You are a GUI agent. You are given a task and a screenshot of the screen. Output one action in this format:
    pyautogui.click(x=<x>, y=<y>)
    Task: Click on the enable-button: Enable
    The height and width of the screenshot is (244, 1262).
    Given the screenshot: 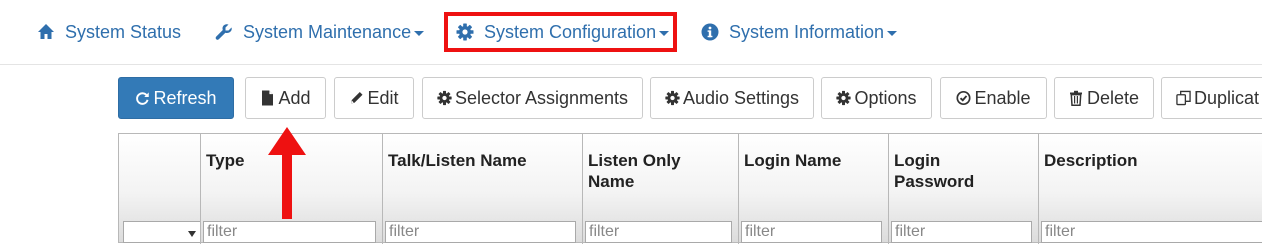 What is the action you would take?
    pyautogui.click(x=993, y=98)
    